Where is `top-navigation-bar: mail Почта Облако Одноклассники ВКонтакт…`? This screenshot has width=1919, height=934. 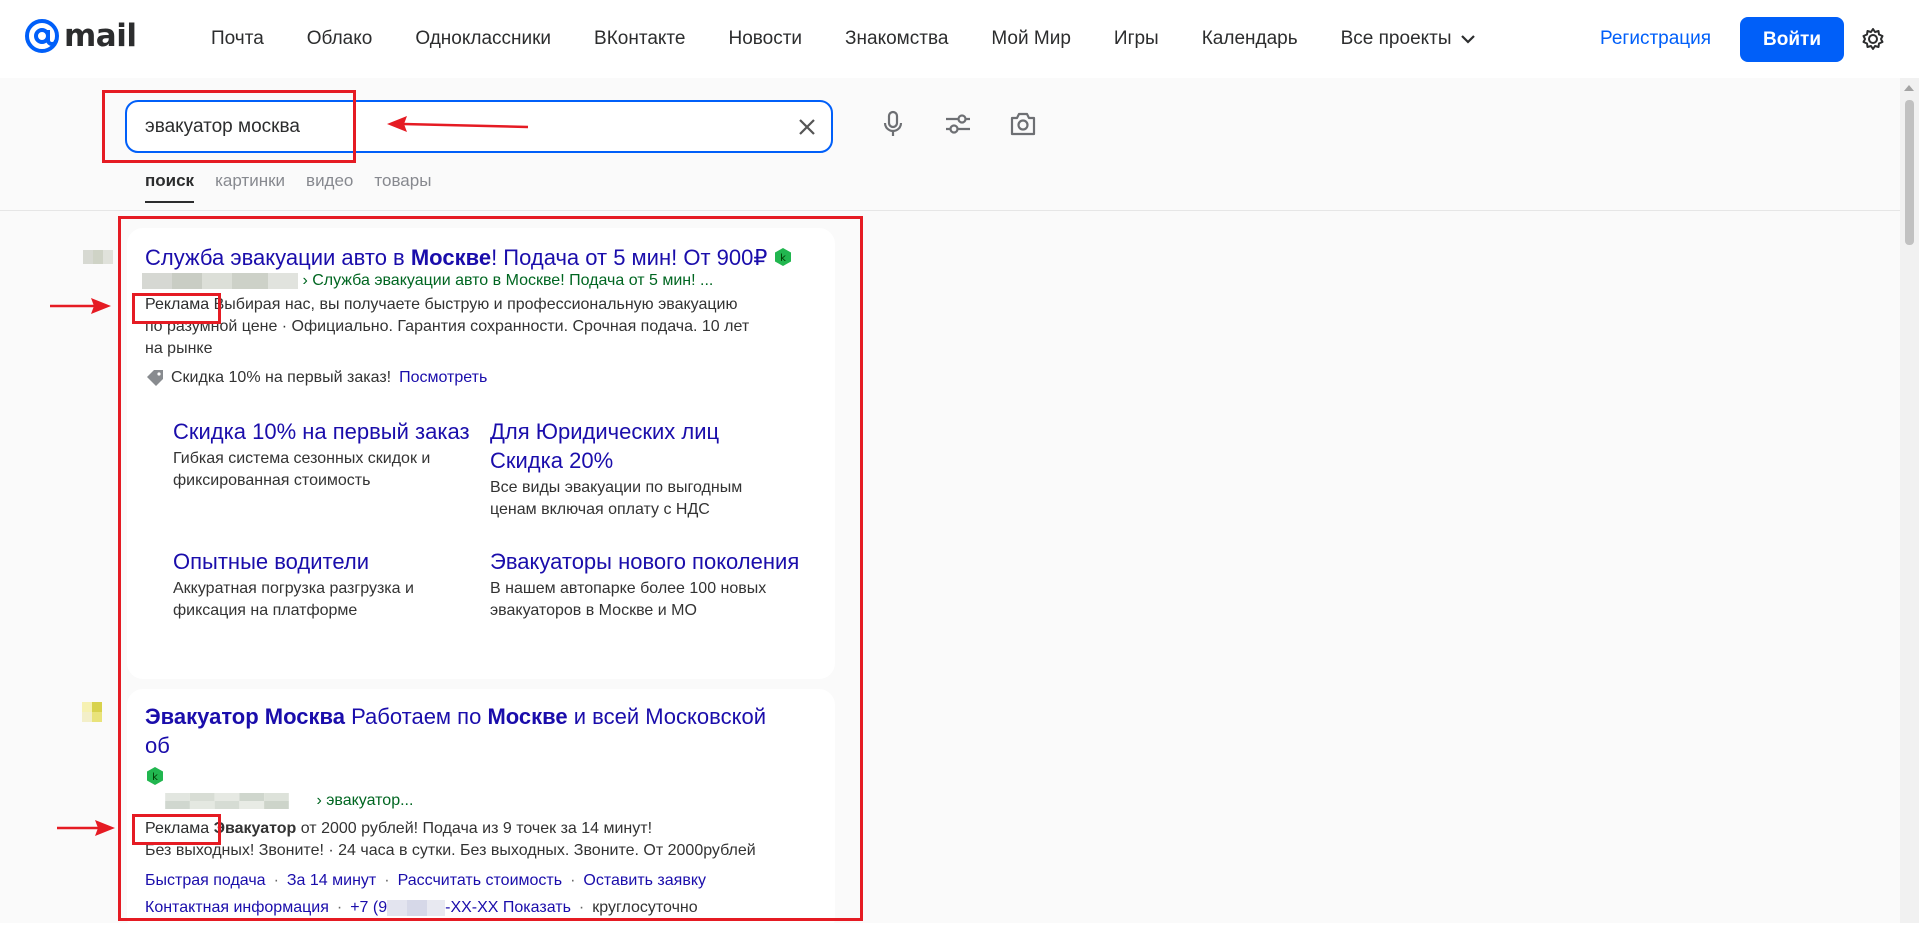
top-navigation-bar: mail Почта Облако Одноклассники ВКонтакт… is located at coordinates (959, 39).